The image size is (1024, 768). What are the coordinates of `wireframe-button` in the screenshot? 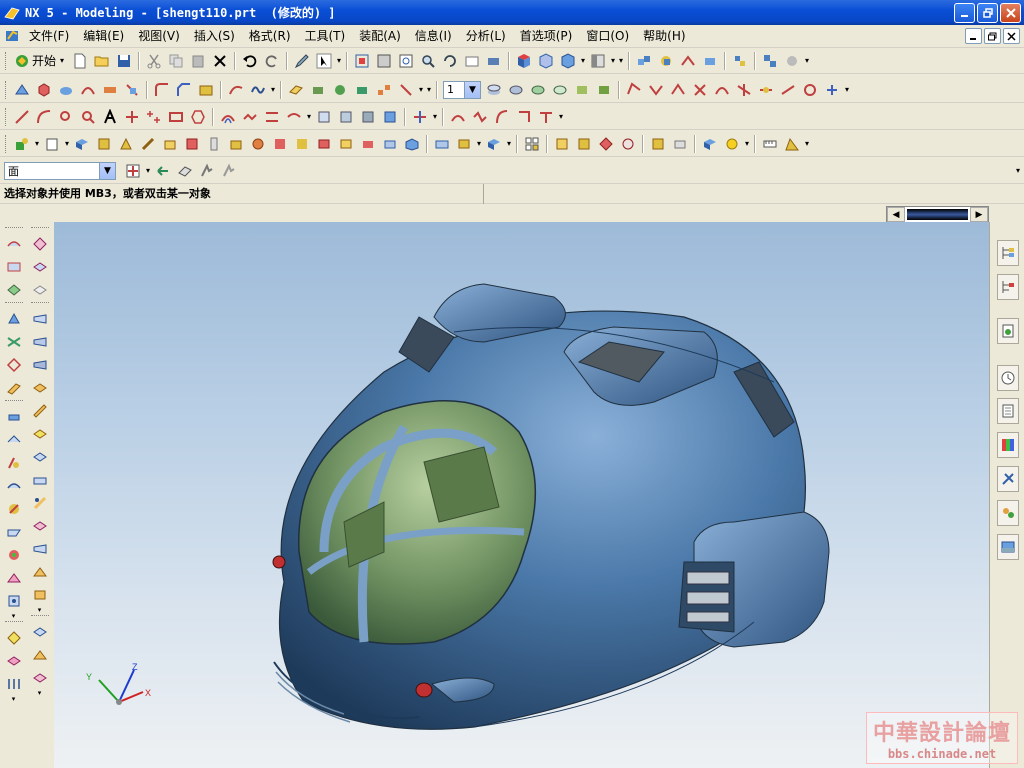 It's located at (546, 61).